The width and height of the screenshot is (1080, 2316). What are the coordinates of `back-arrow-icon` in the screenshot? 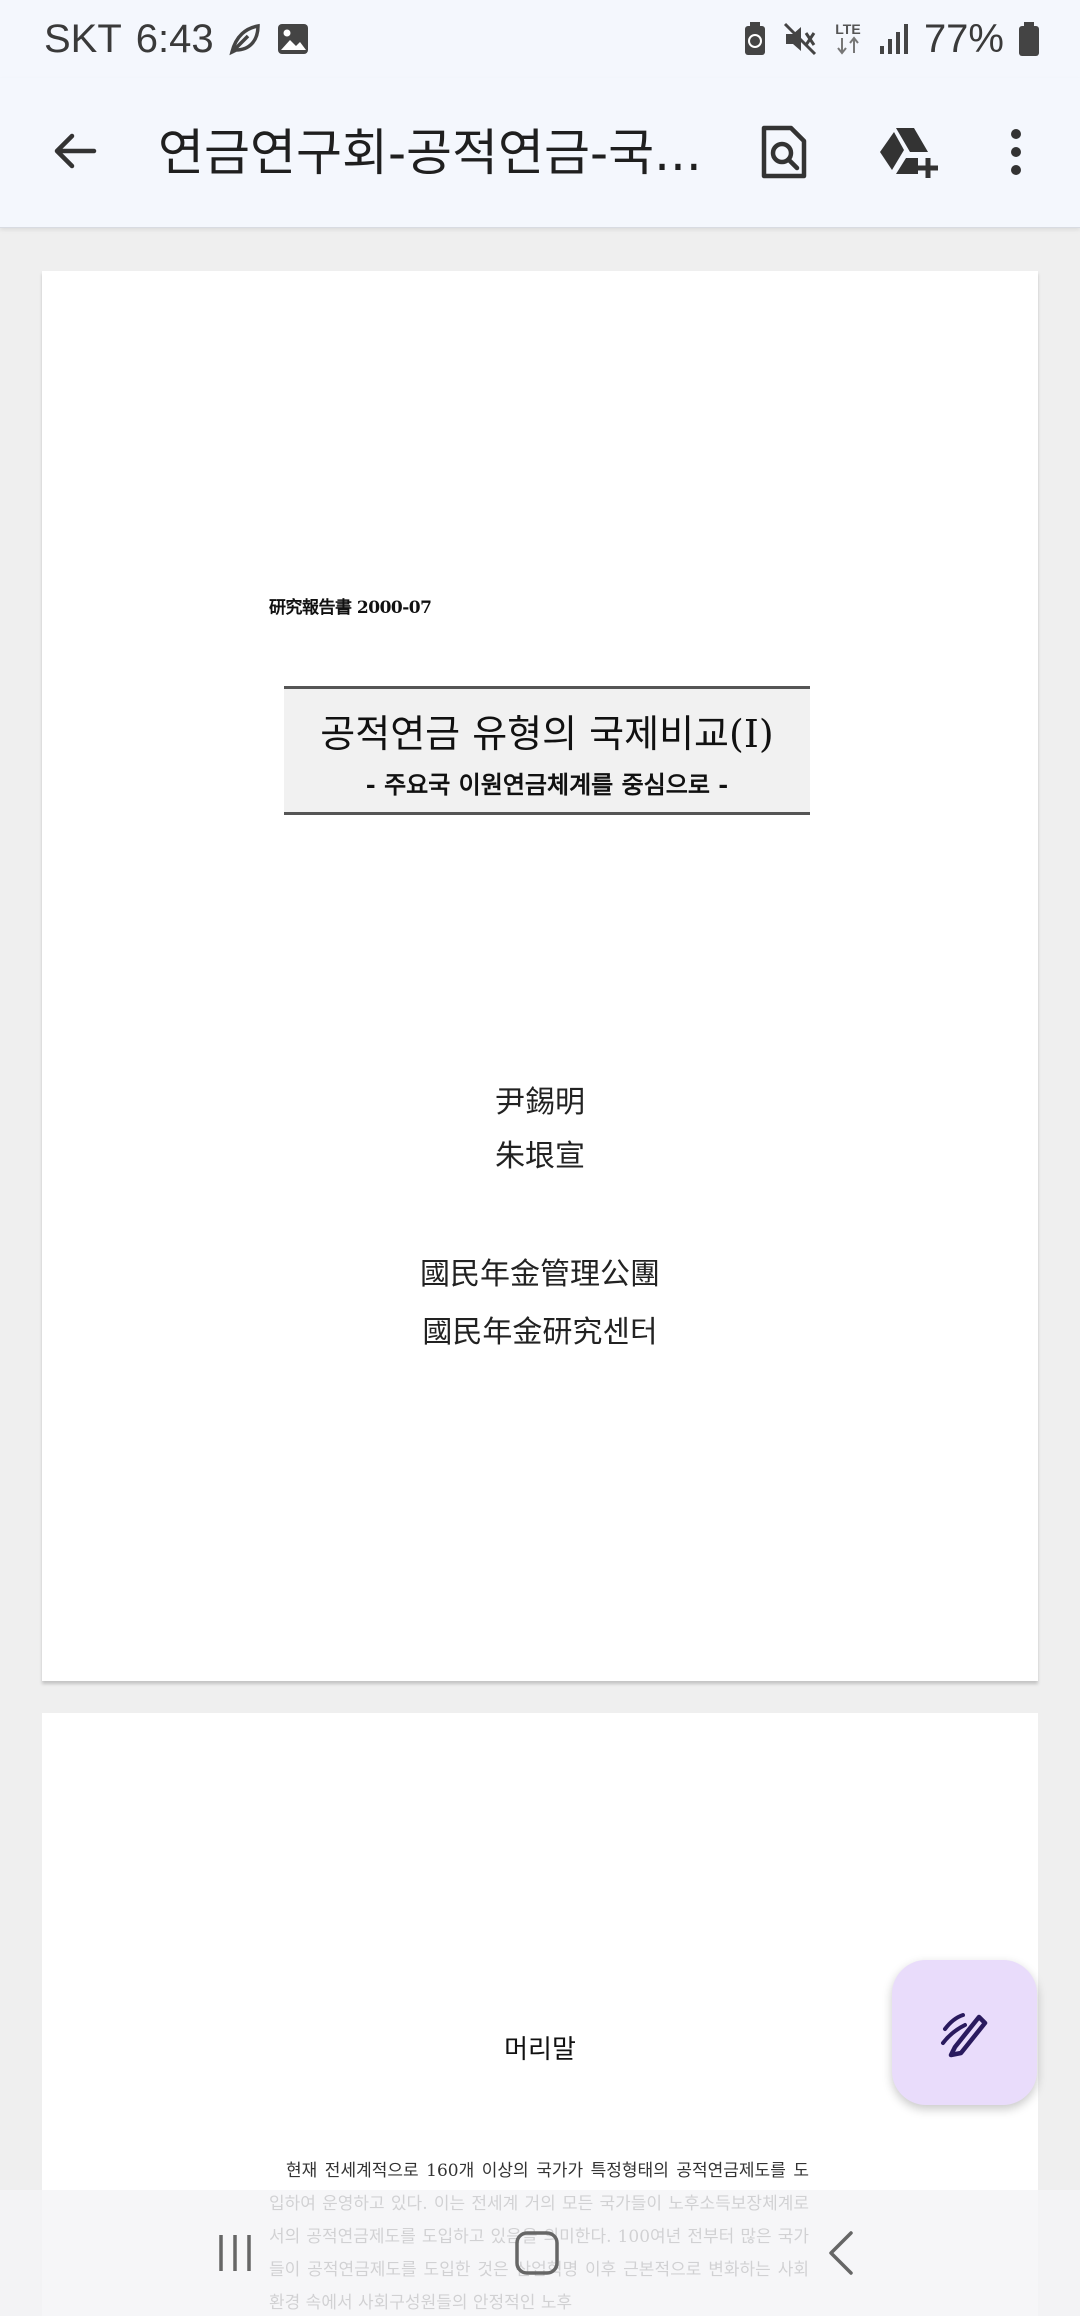 It's located at (75, 153).